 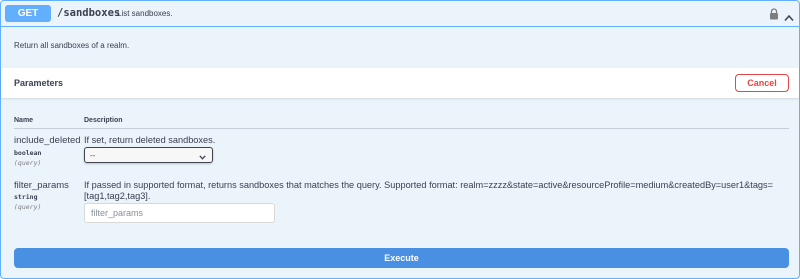 What do you see at coordinates (41, 185) in the screenshot?
I see `param-name-filter-params: filter_params` at bounding box center [41, 185].